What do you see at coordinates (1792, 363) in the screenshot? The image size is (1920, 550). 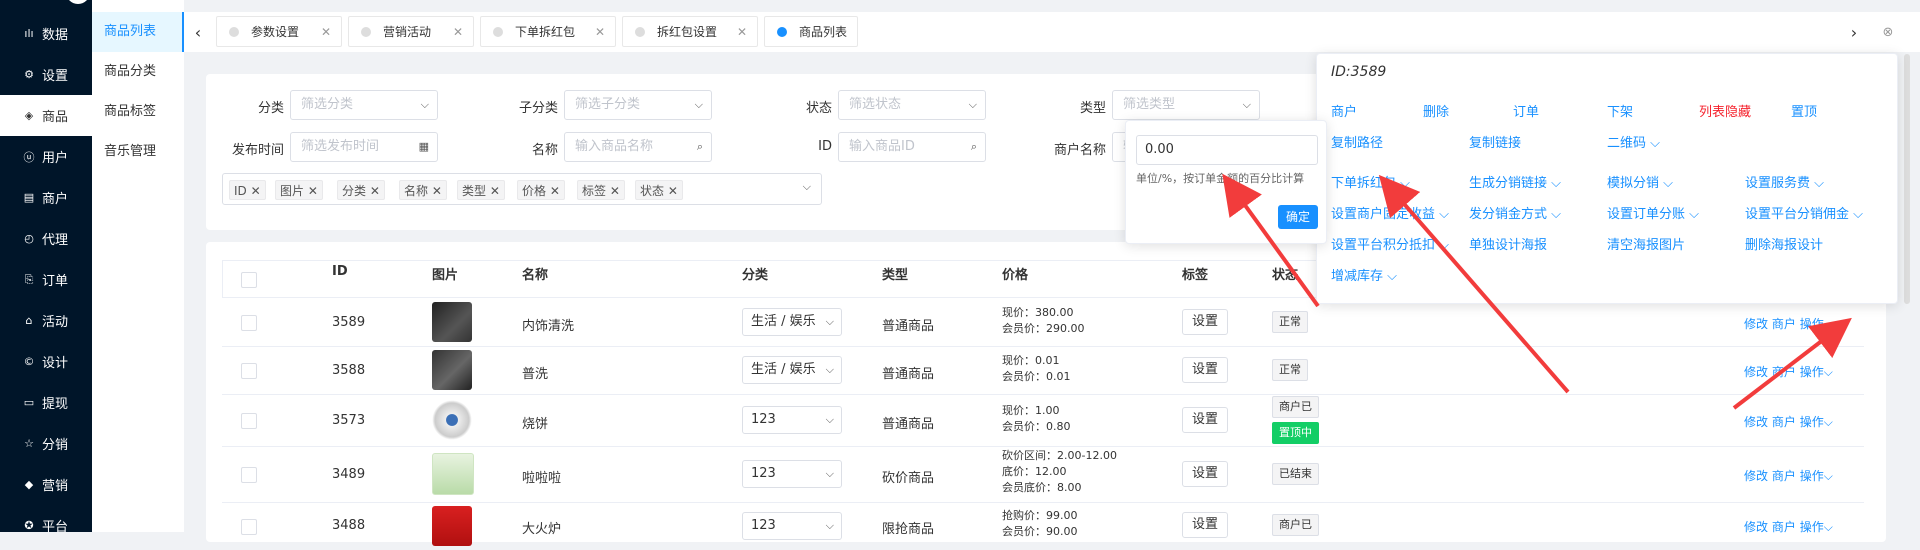 I see `arrow-to-actions` at bounding box center [1792, 363].